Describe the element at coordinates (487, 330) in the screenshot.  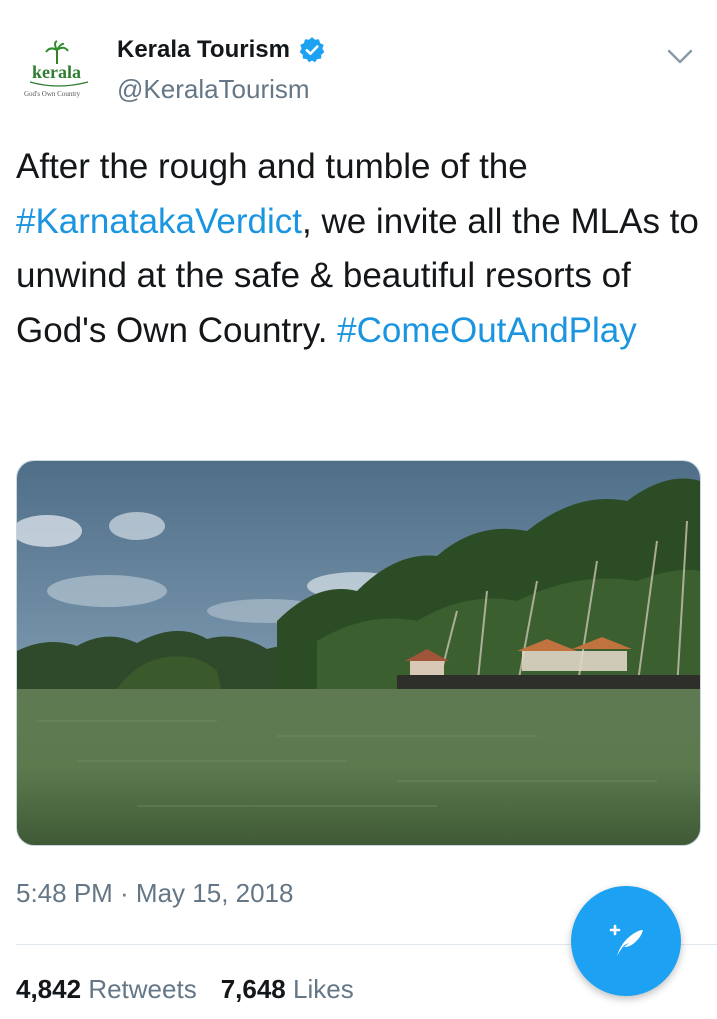
I see `hashtag-link: #ComeOutAndPlay` at that location.